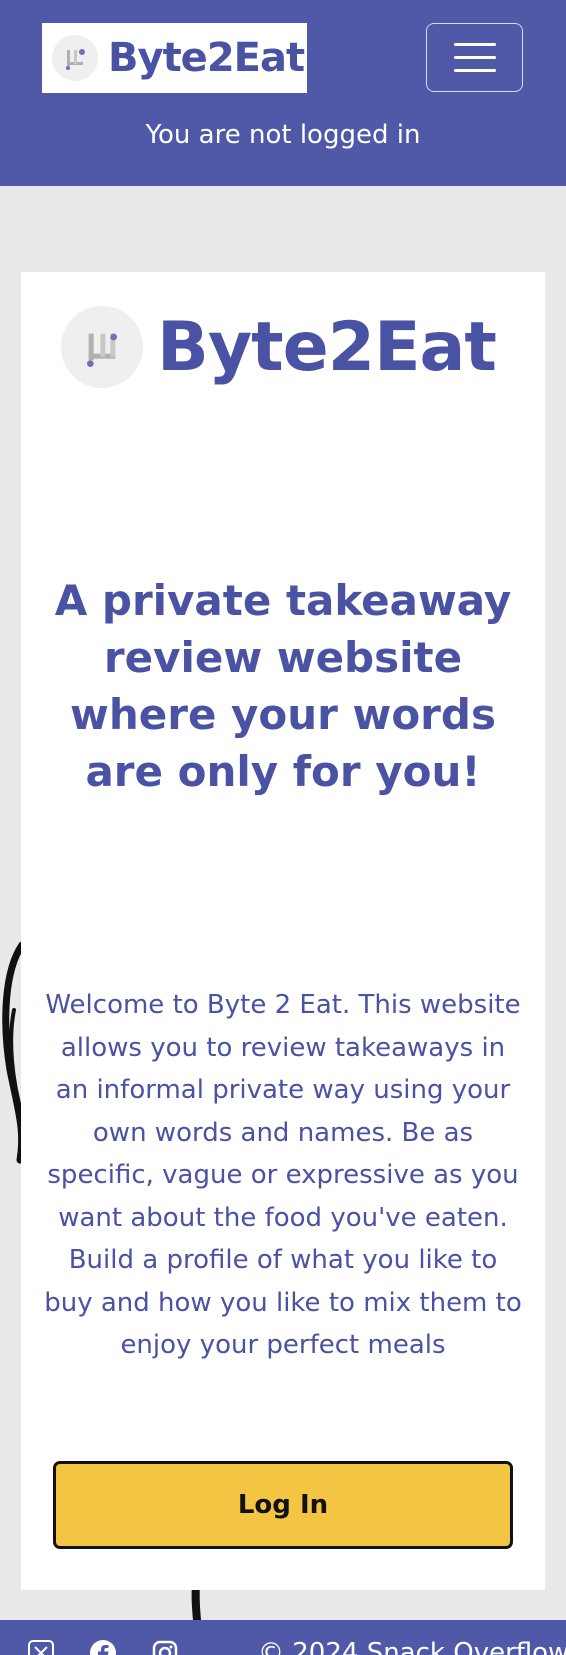  Describe the element at coordinates (327, 347) in the screenshot. I see `hero-brand-name: Byte2Eat` at that location.